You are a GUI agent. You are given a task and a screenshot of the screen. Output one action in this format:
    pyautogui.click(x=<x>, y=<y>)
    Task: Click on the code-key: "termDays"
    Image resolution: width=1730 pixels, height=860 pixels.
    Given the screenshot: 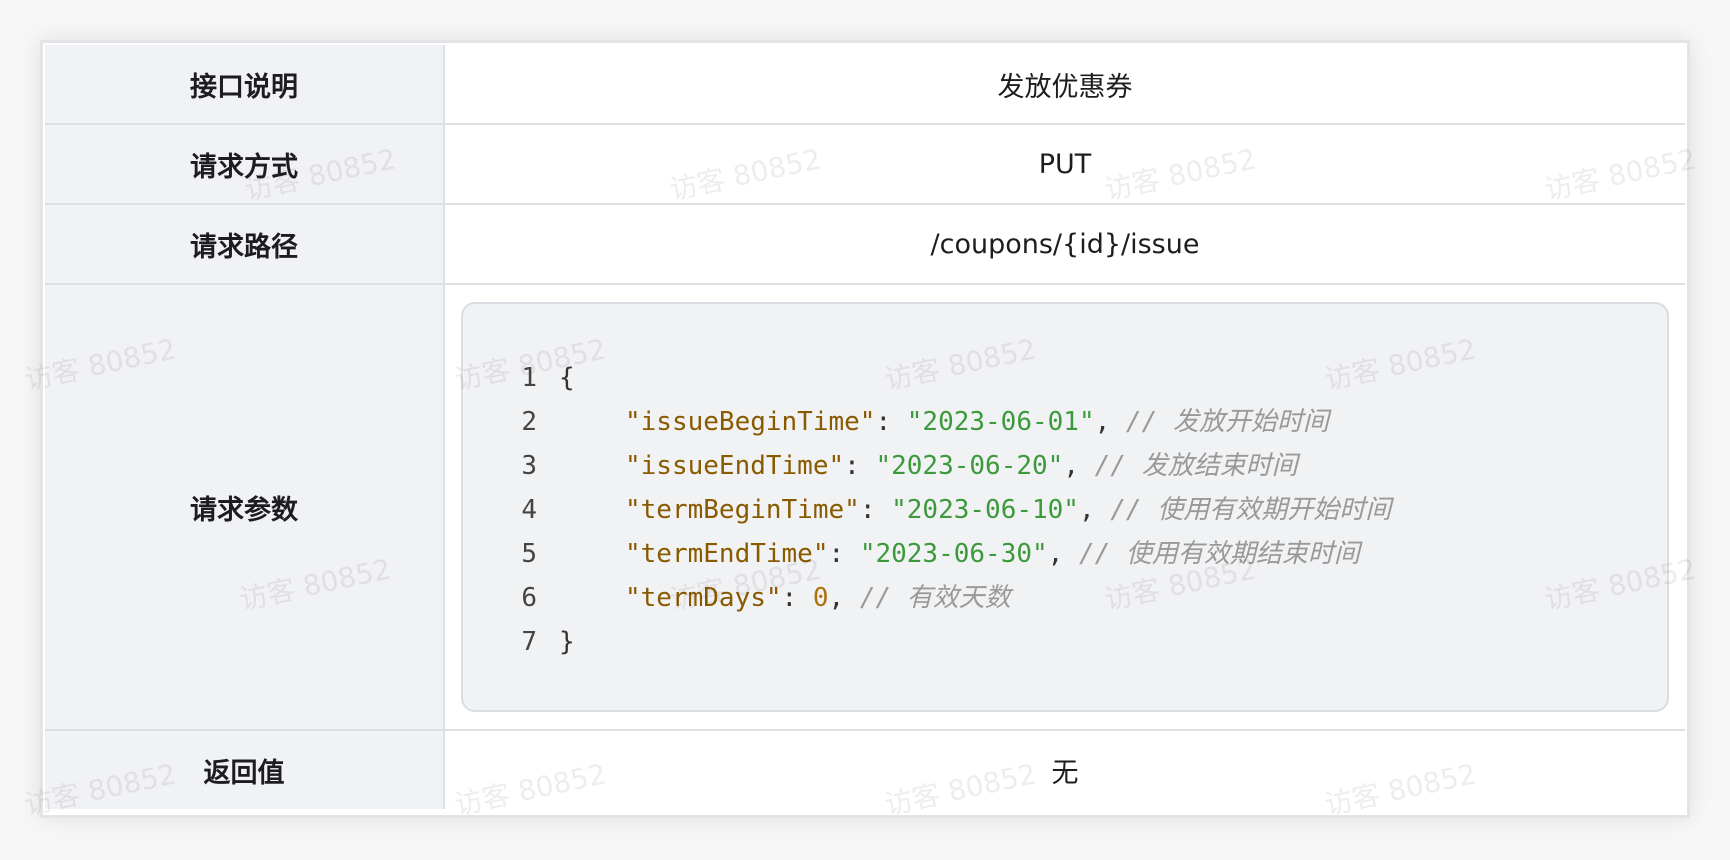 What is the action you would take?
    pyautogui.click(x=703, y=598)
    